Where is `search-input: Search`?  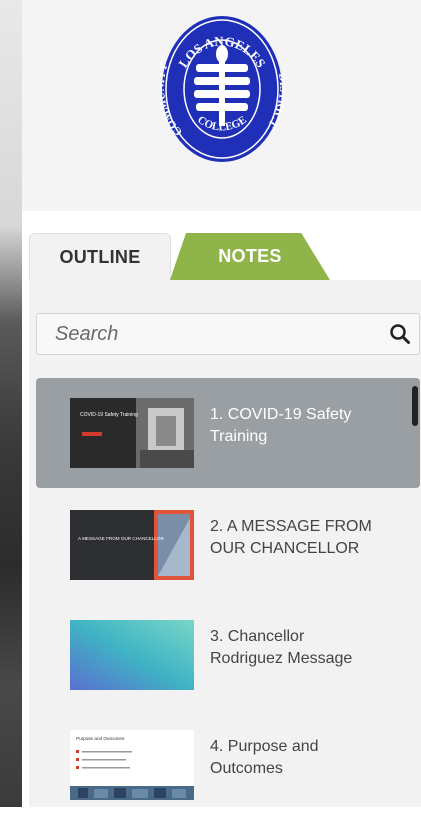 search-input: Search is located at coordinates (222, 334).